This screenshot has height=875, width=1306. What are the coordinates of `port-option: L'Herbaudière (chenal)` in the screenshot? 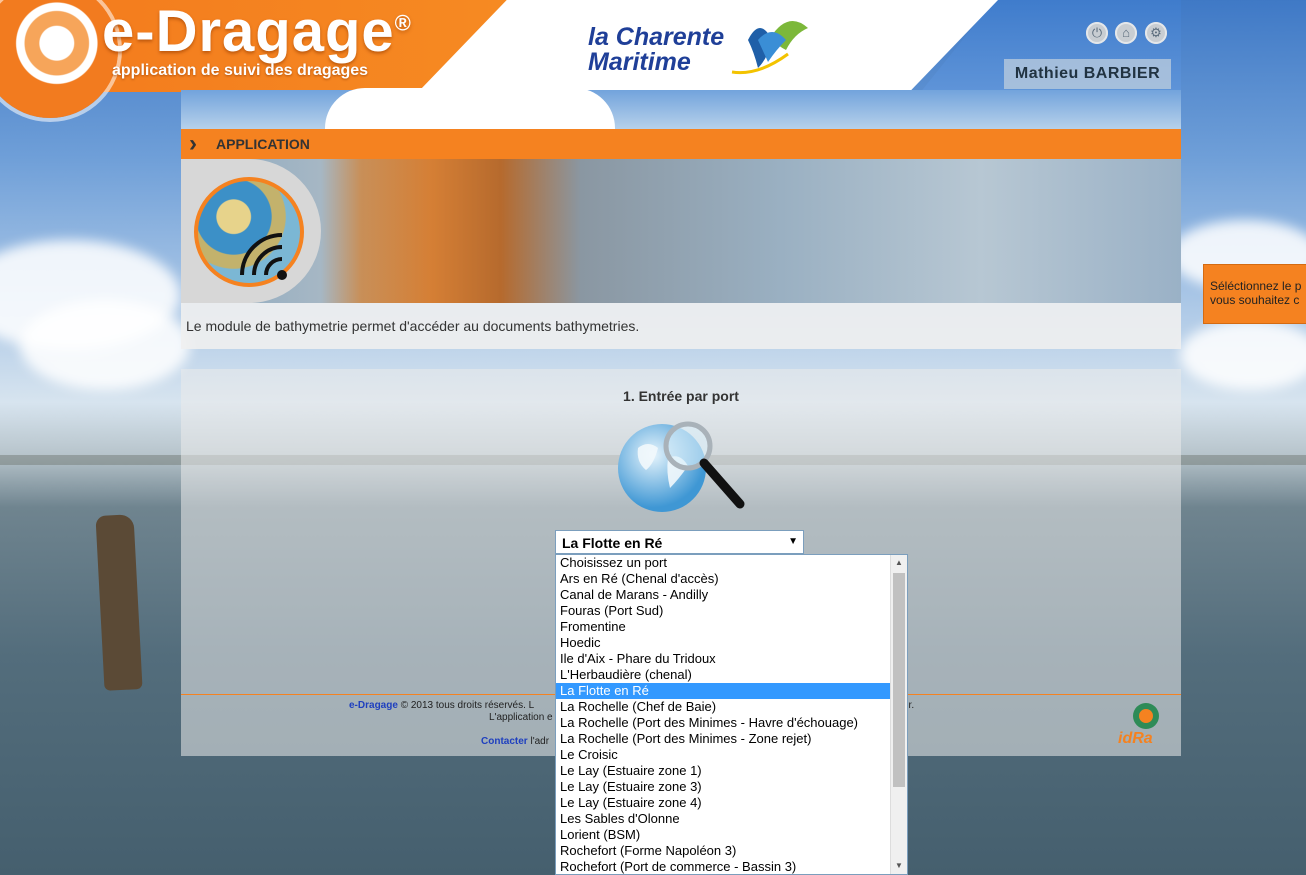 It's located at (731, 675).